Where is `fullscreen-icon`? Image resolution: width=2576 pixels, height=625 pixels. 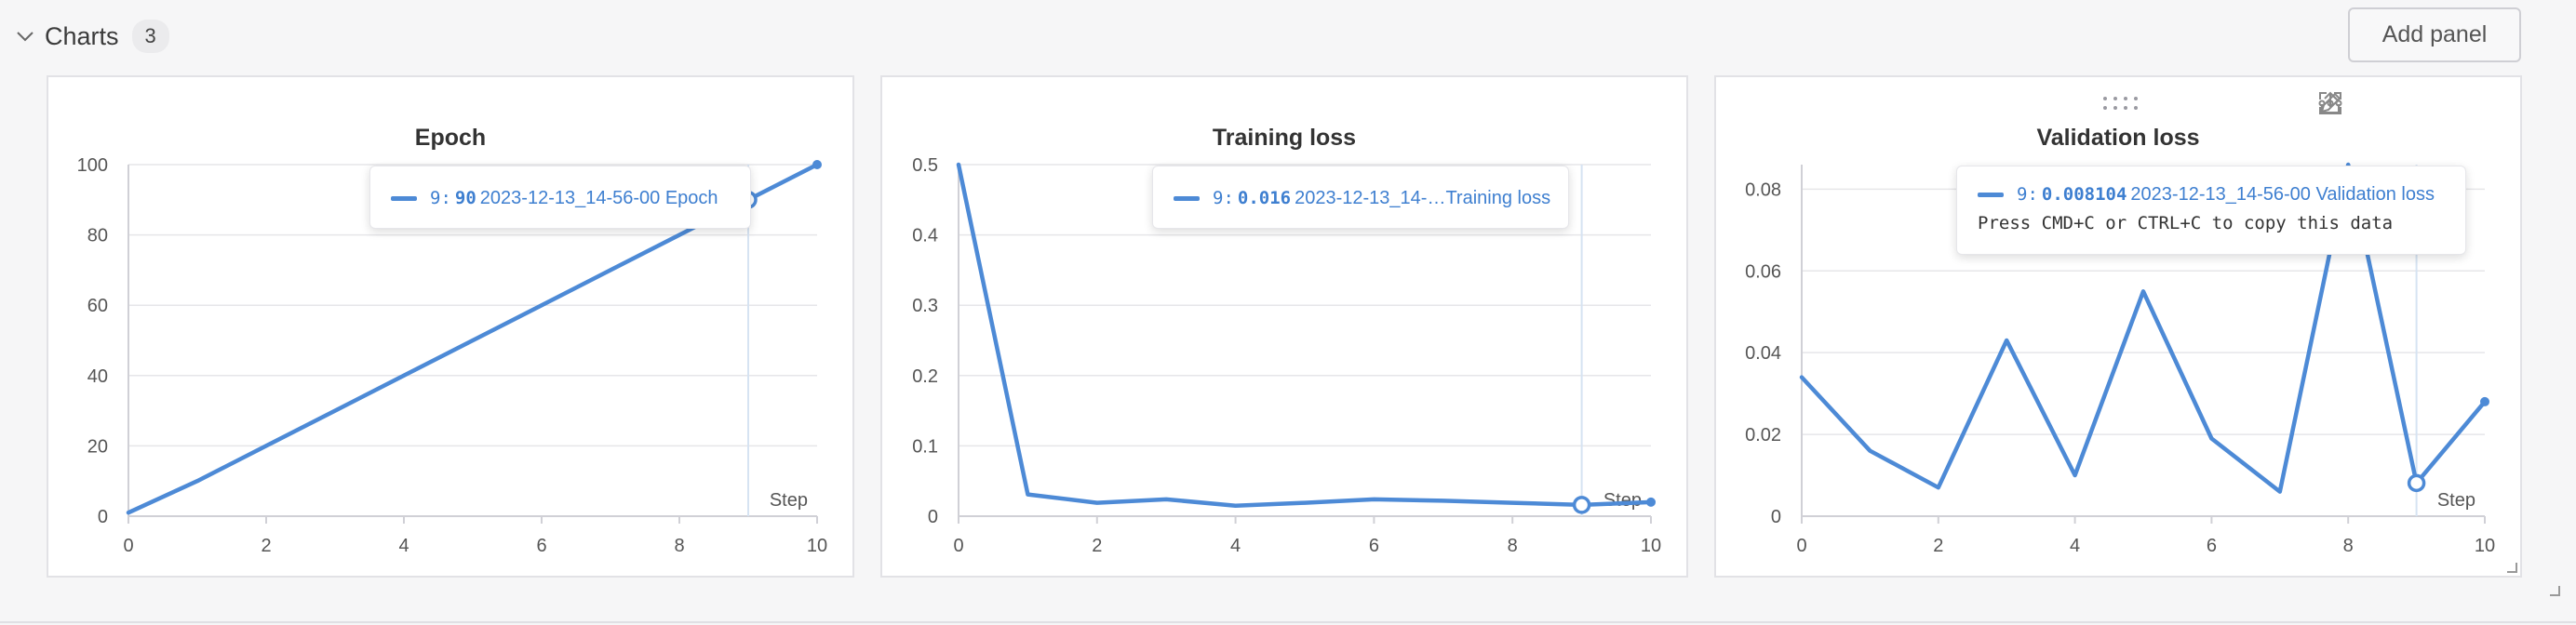
fullscreen-icon is located at coordinates (2386, 103).